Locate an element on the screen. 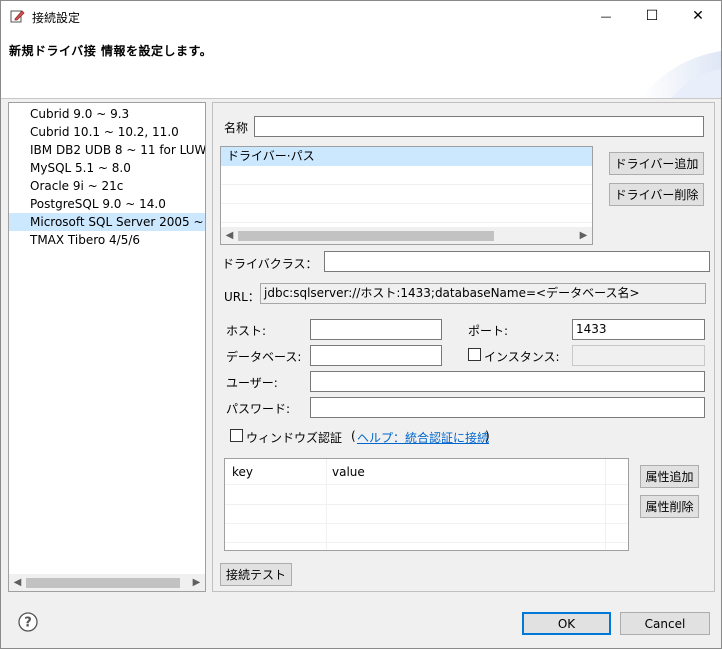 The width and height of the screenshot is (722, 649). database-input is located at coordinates (376, 355).